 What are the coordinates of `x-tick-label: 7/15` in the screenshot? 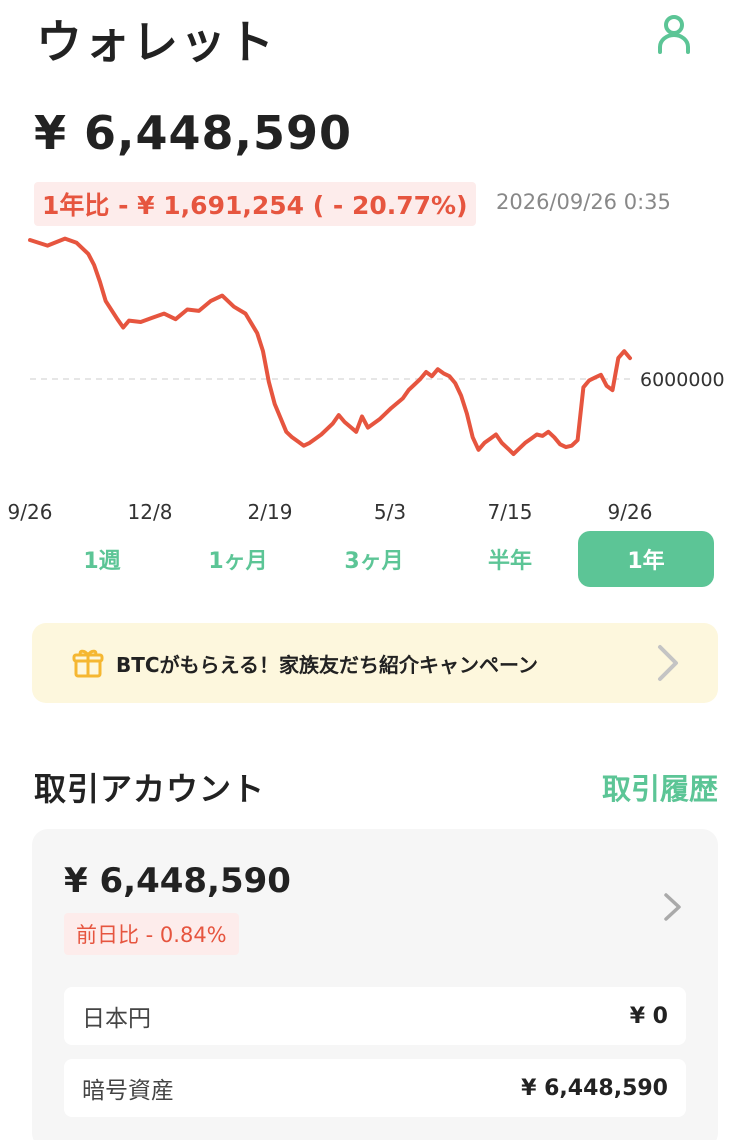 It's located at (510, 512).